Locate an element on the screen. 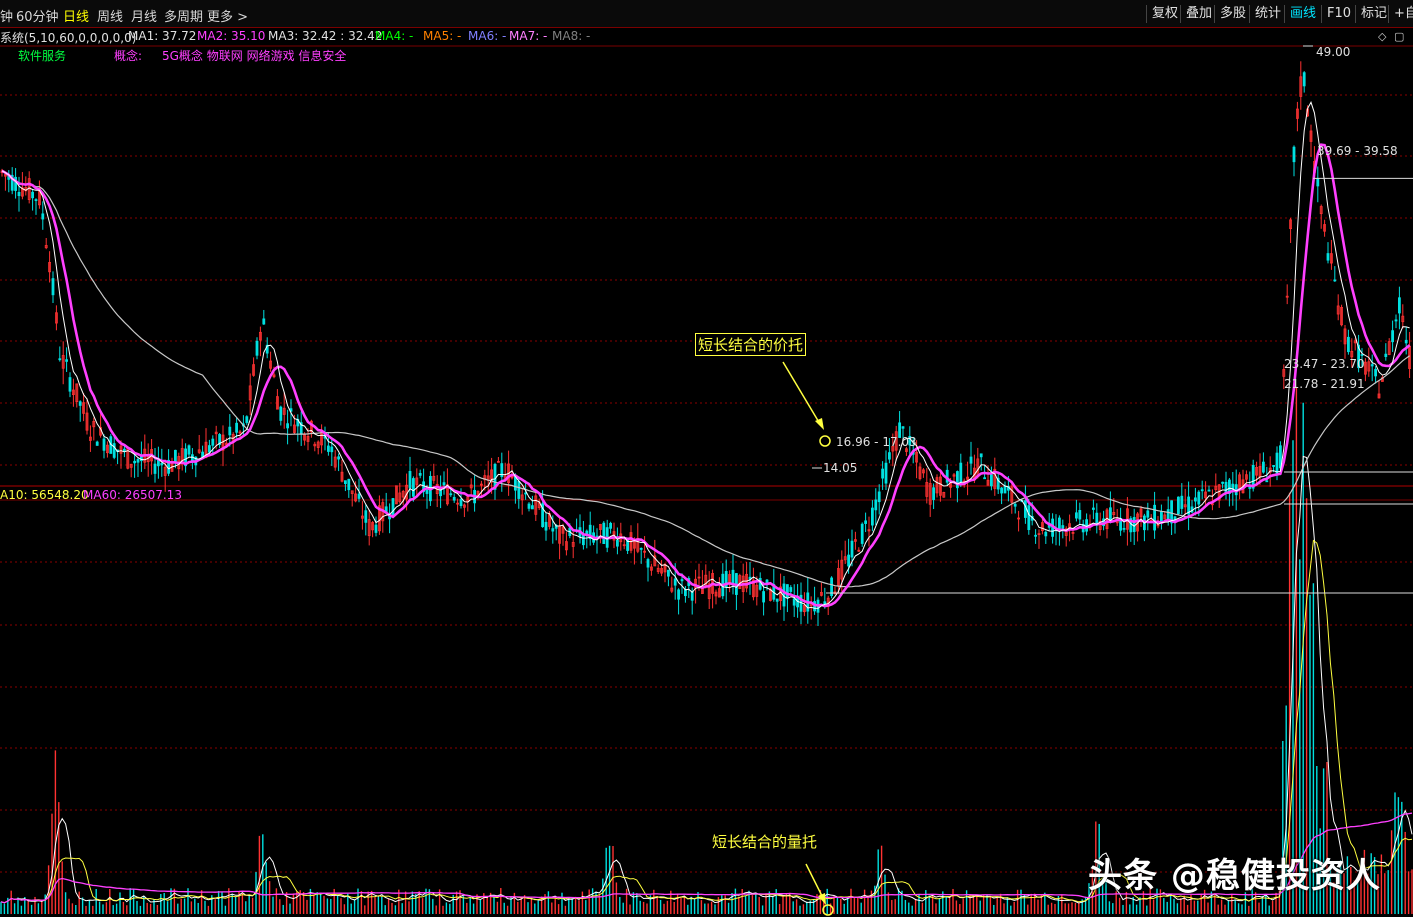 This screenshot has width=1413, height=917. timeframe-tab: 日线 is located at coordinates (76, 15).